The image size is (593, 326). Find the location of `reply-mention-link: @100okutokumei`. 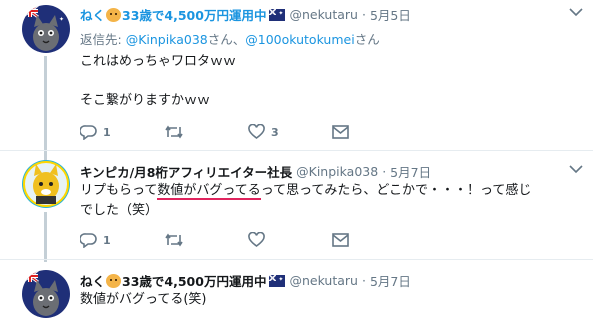

reply-mention-link: @100okutokumei is located at coordinates (299, 39).